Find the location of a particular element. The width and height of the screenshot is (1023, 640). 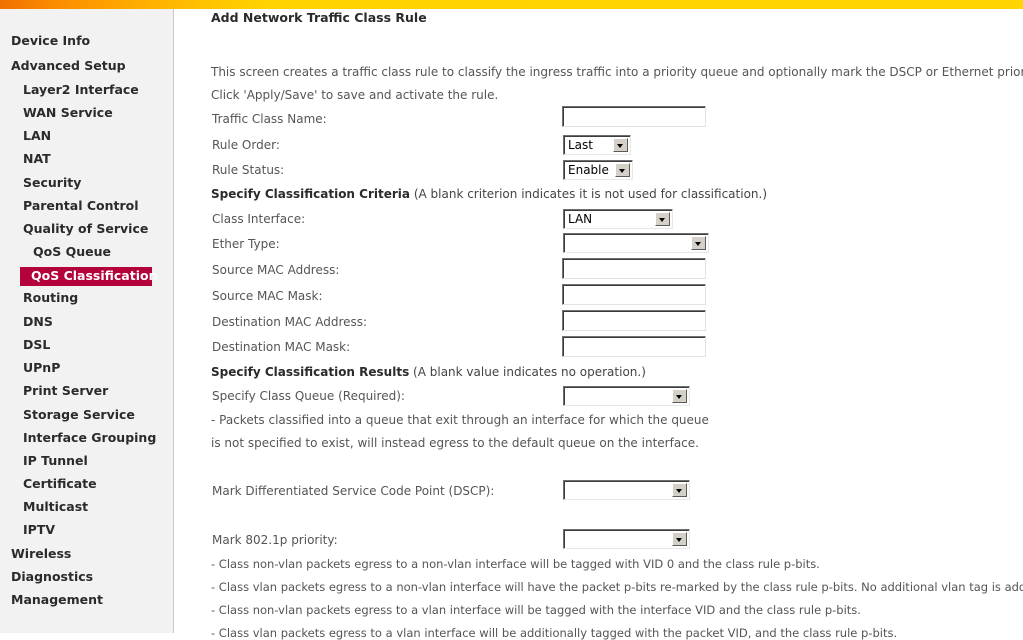

sidebar-item-interface-grouping: Interface Grouping is located at coordinates (89, 438).